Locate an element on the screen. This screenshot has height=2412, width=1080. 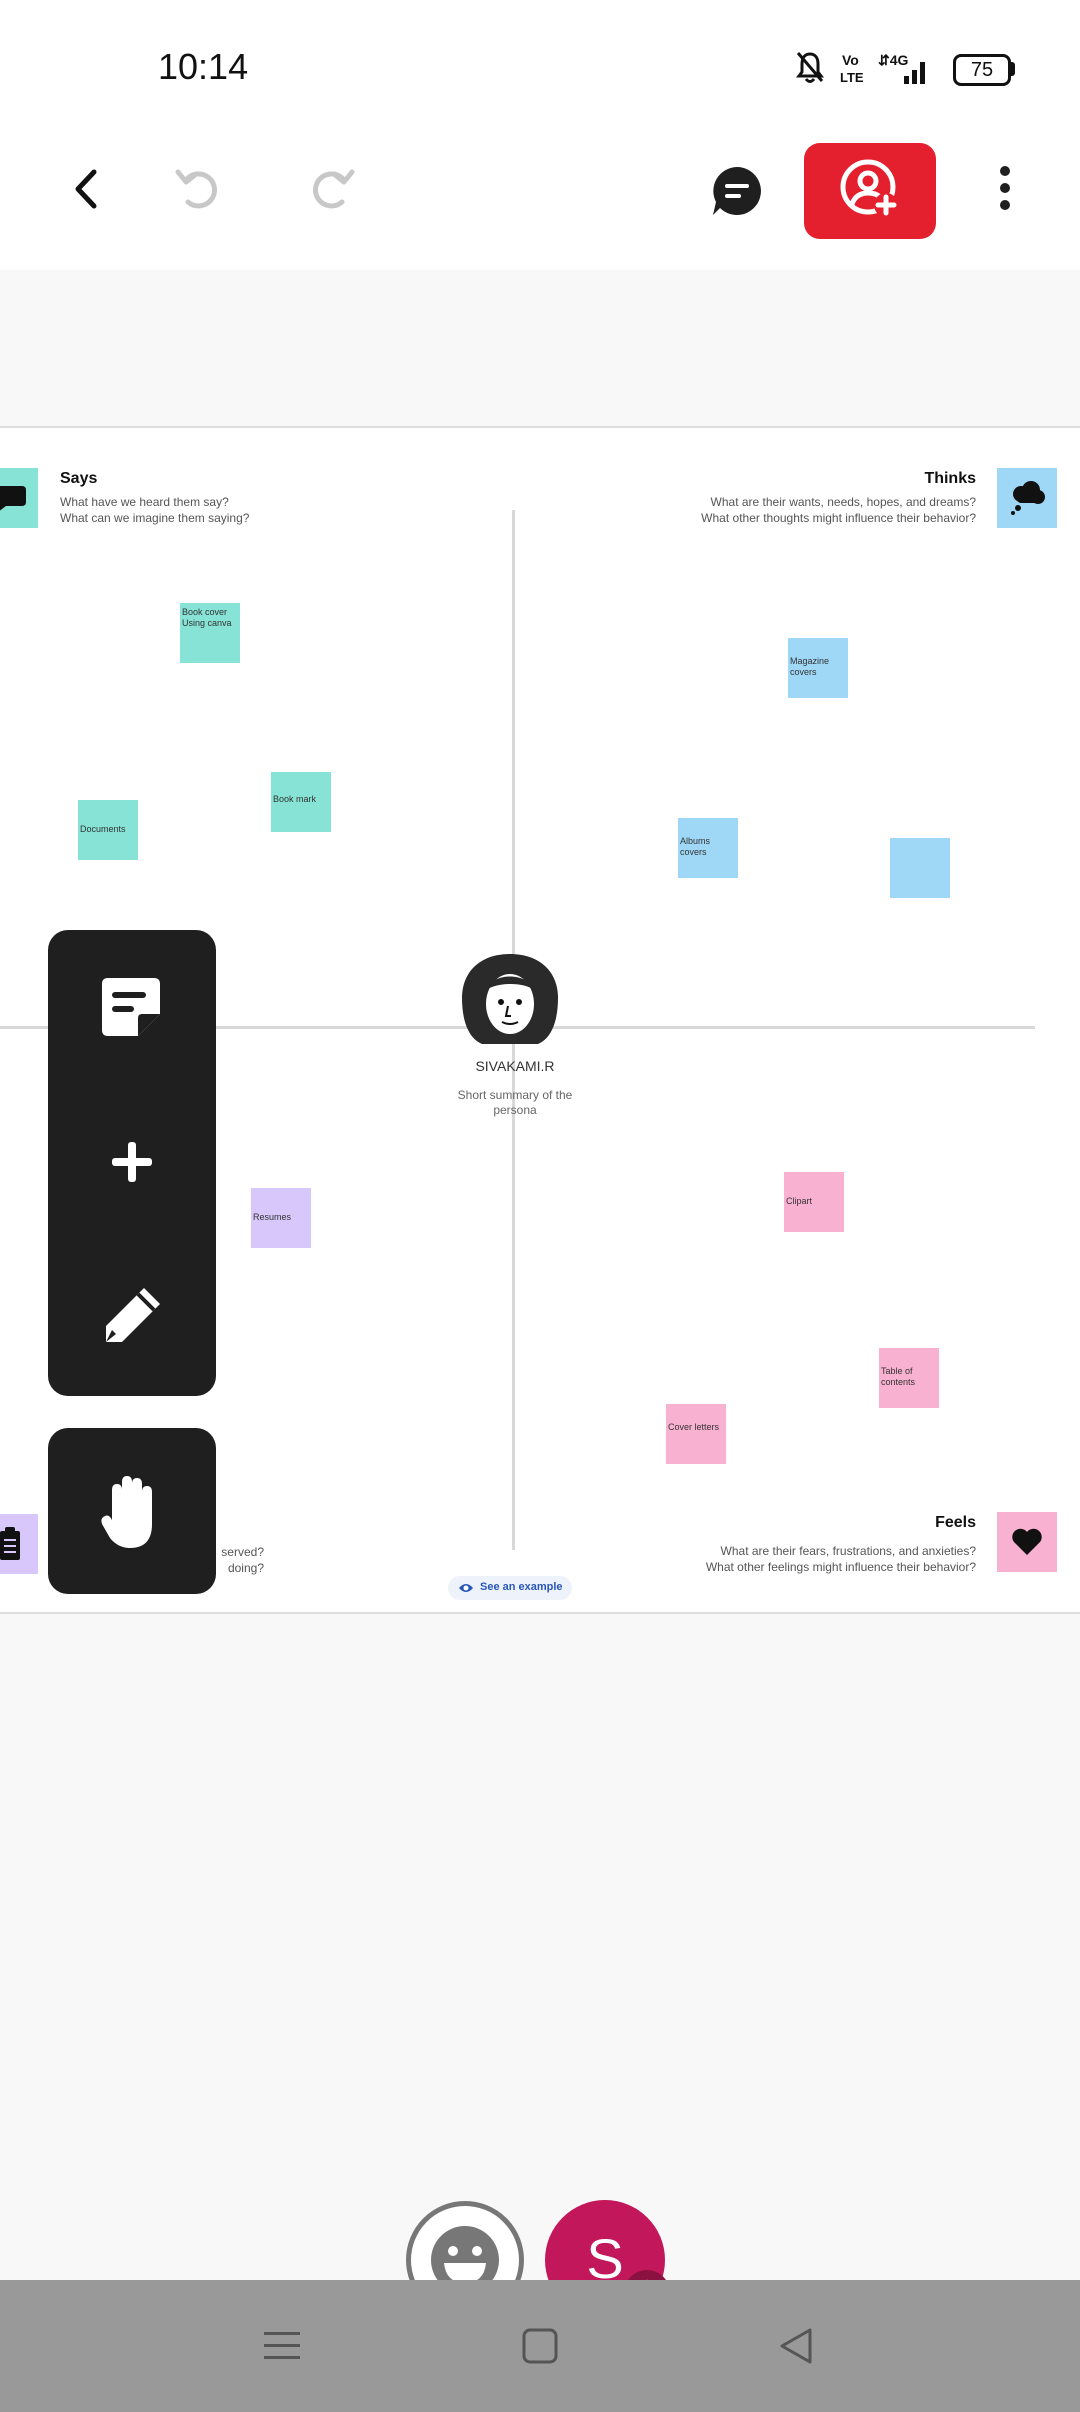
volte-icon: Vo LTE is located at coordinates (852, 68).